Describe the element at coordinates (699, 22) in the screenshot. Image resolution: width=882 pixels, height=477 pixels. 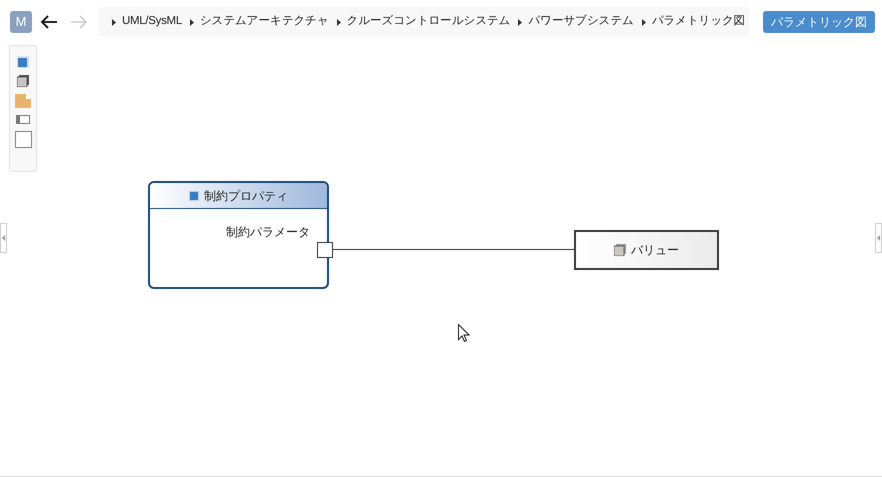
I see `breadcrumb-item: パラメトリック図` at that location.